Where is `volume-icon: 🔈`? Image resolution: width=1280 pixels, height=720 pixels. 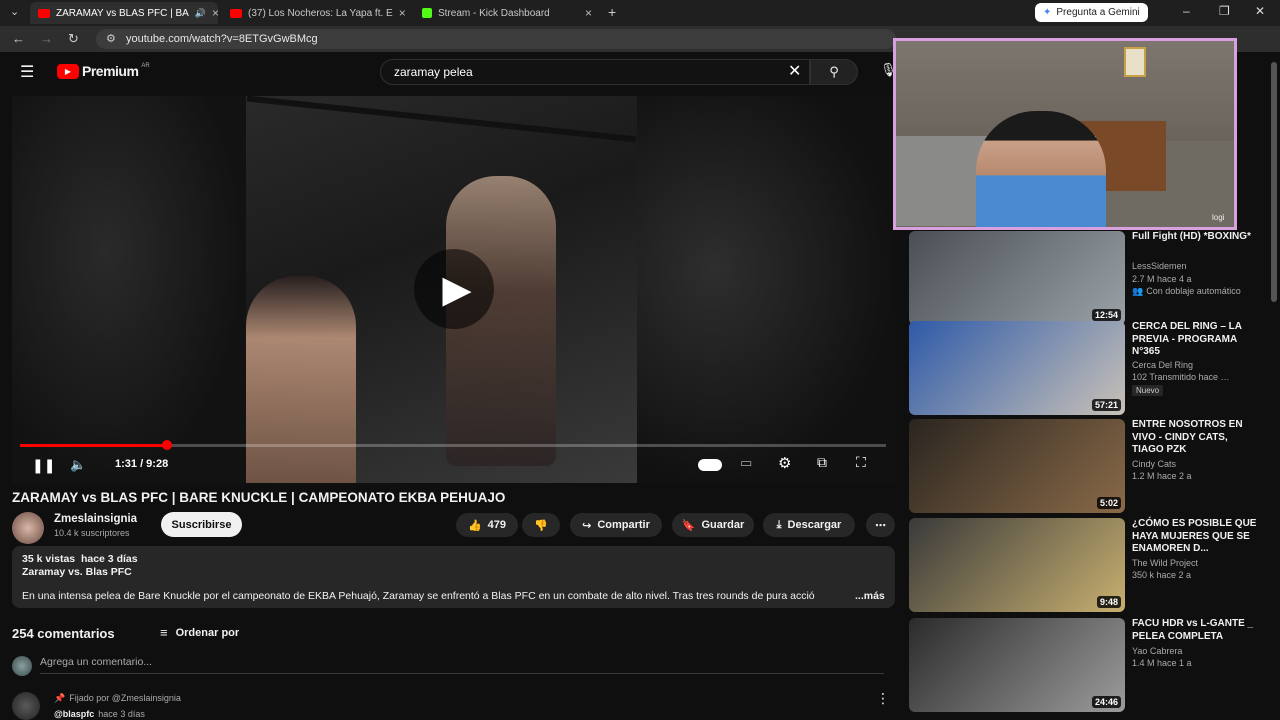 volume-icon: 🔈 is located at coordinates (78, 465).